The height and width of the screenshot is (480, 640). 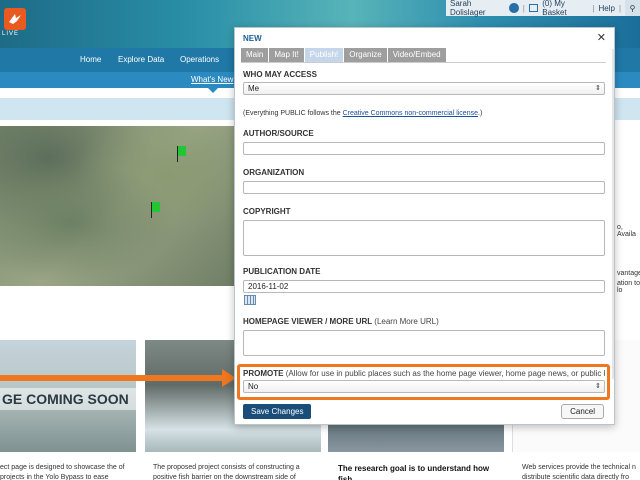 I want to click on who-may-access-select: Me ⇕, so click(x=424, y=88).